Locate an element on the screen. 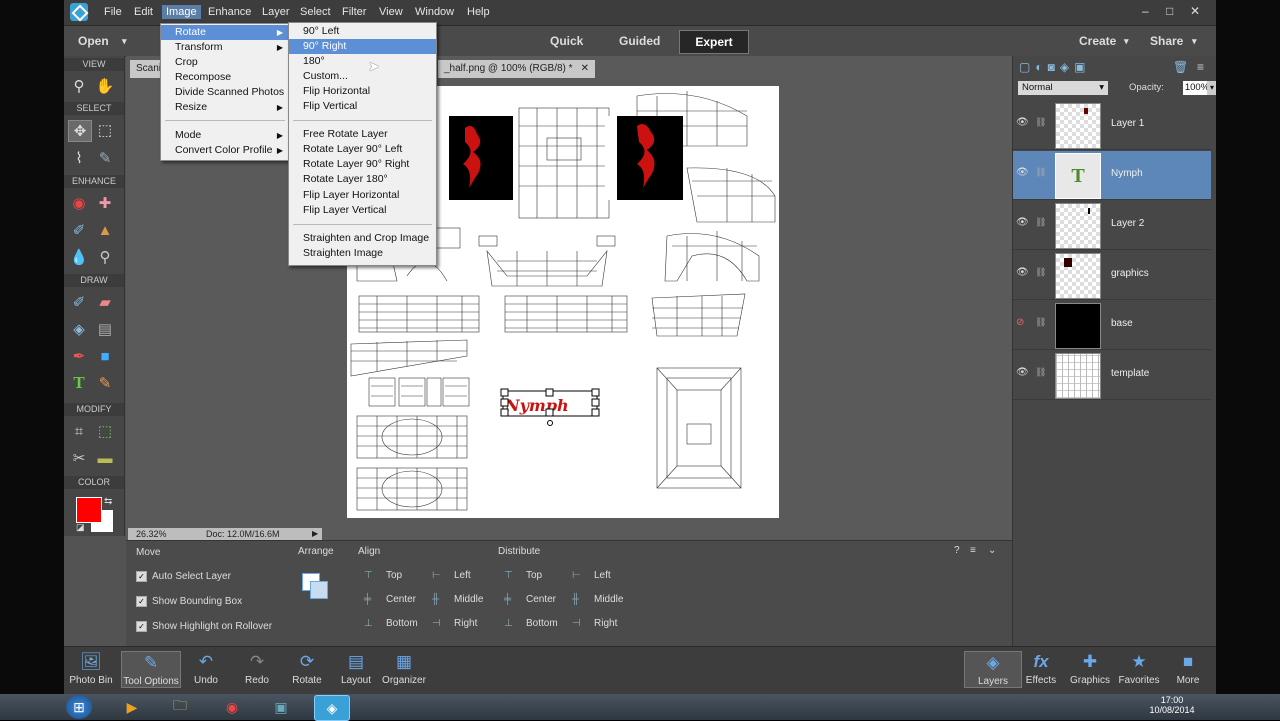  tab-close-icon: ✕ is located at coordinates (585, 68).